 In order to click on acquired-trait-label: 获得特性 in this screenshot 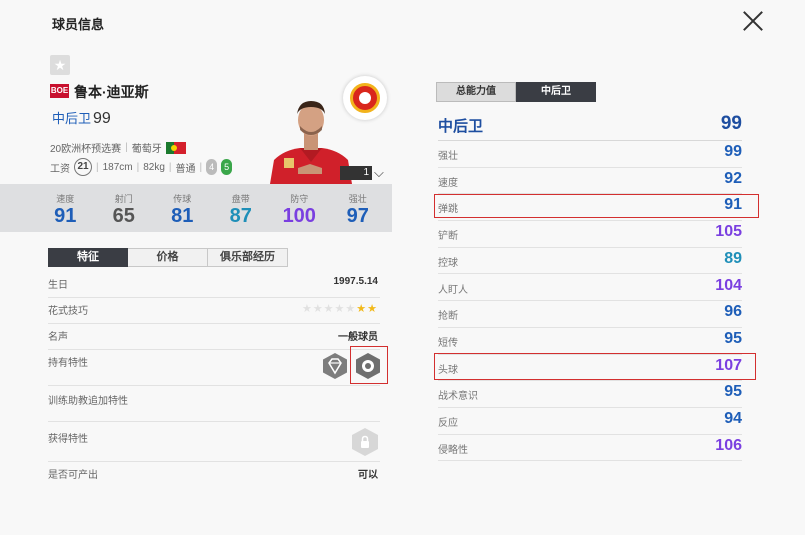, I will do `click(68, 439)`.